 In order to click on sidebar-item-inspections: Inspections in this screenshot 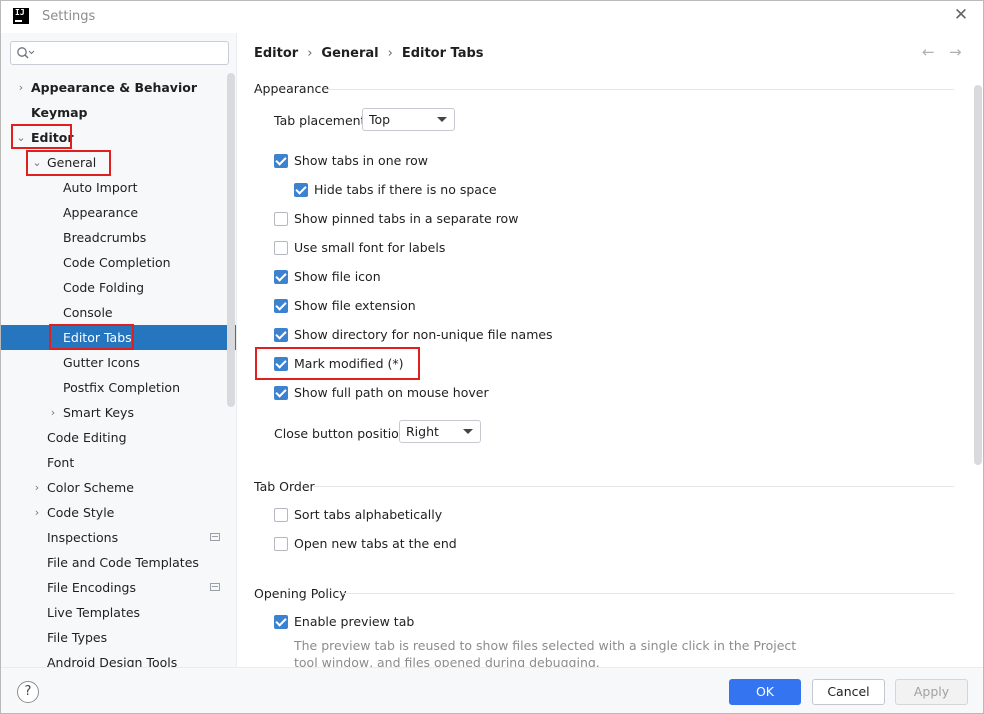, I will do `click(118, 537)`.